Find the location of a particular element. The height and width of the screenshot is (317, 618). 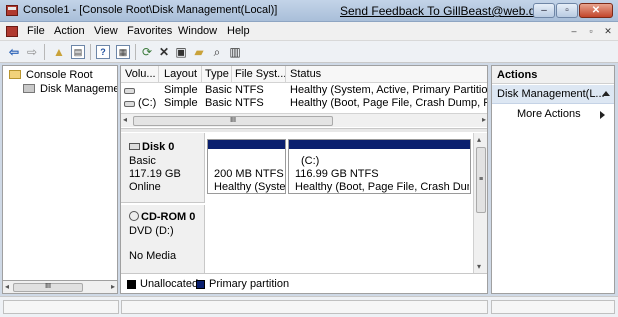

partition-system-reserved: 200 MB NTFS Healthy (System is located at coordinates (246, 166).